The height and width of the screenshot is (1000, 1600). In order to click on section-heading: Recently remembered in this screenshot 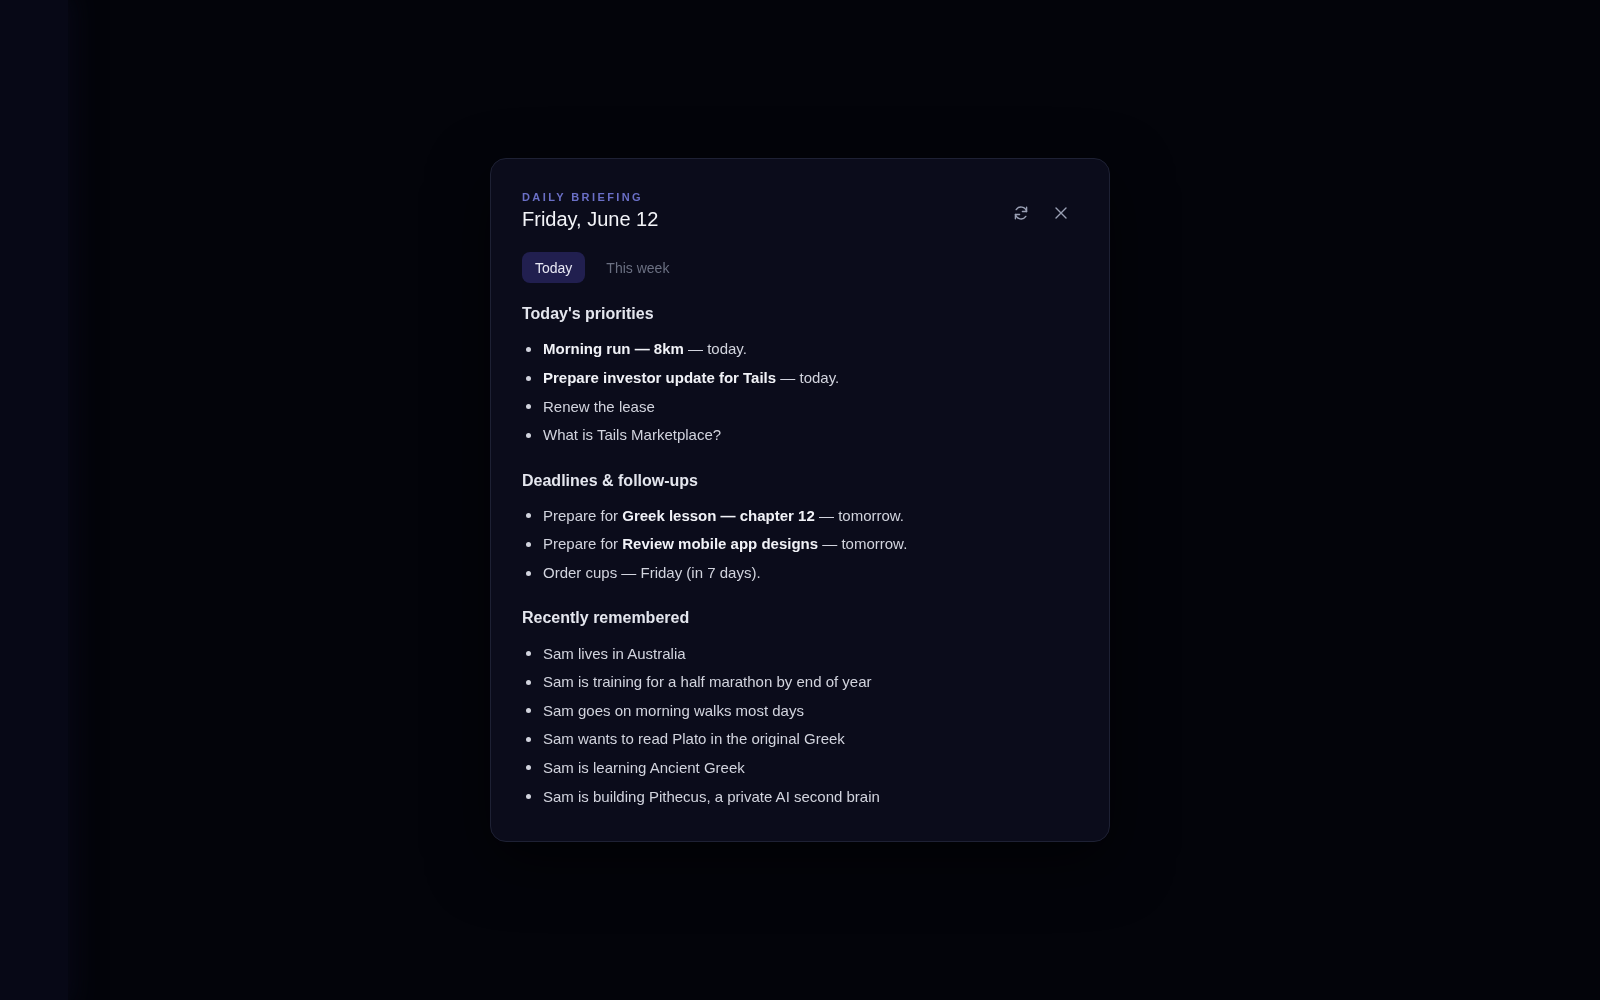, I will do `click(606, 618)`.